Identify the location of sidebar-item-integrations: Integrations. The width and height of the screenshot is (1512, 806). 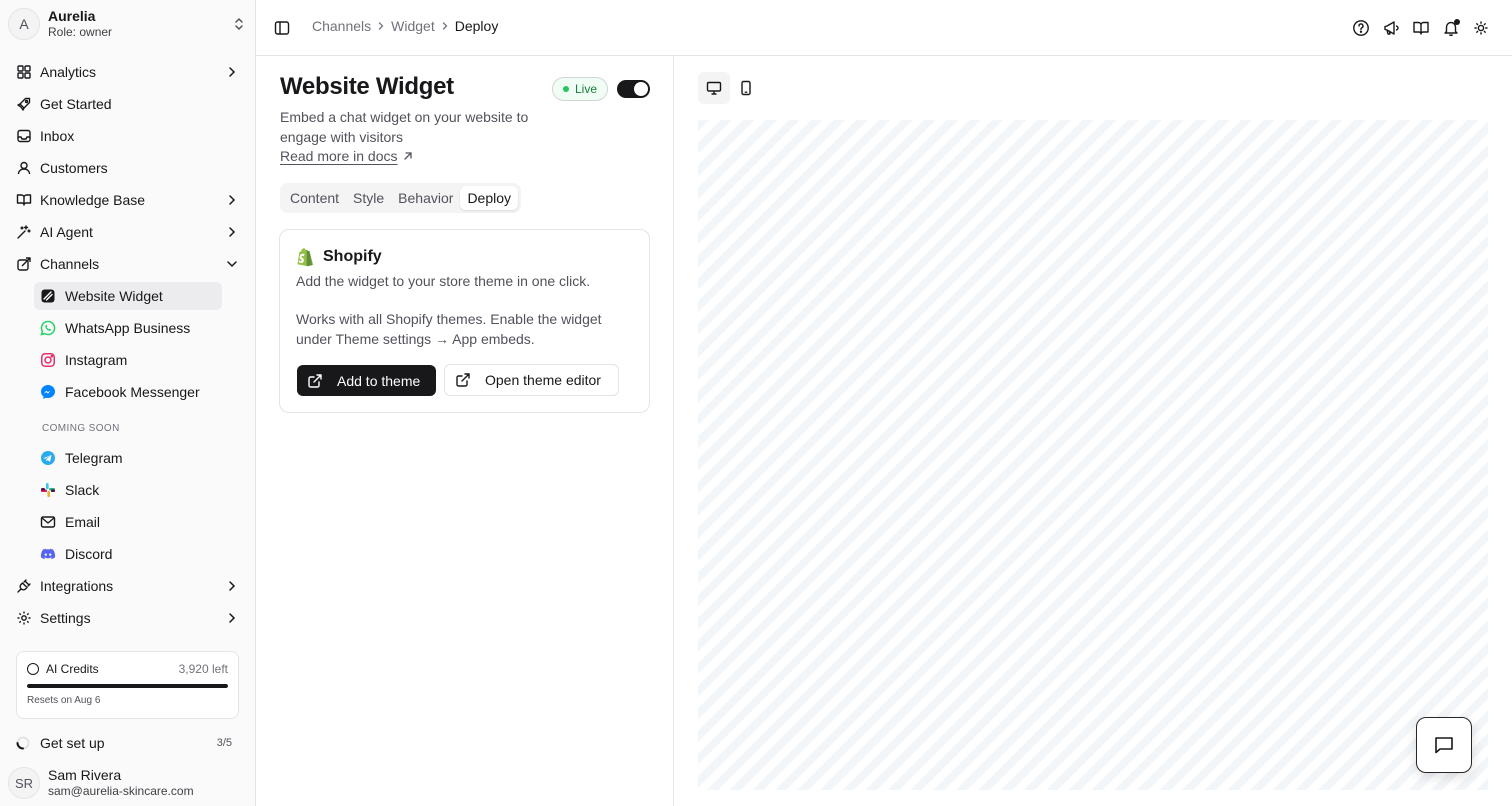
(128, 586).